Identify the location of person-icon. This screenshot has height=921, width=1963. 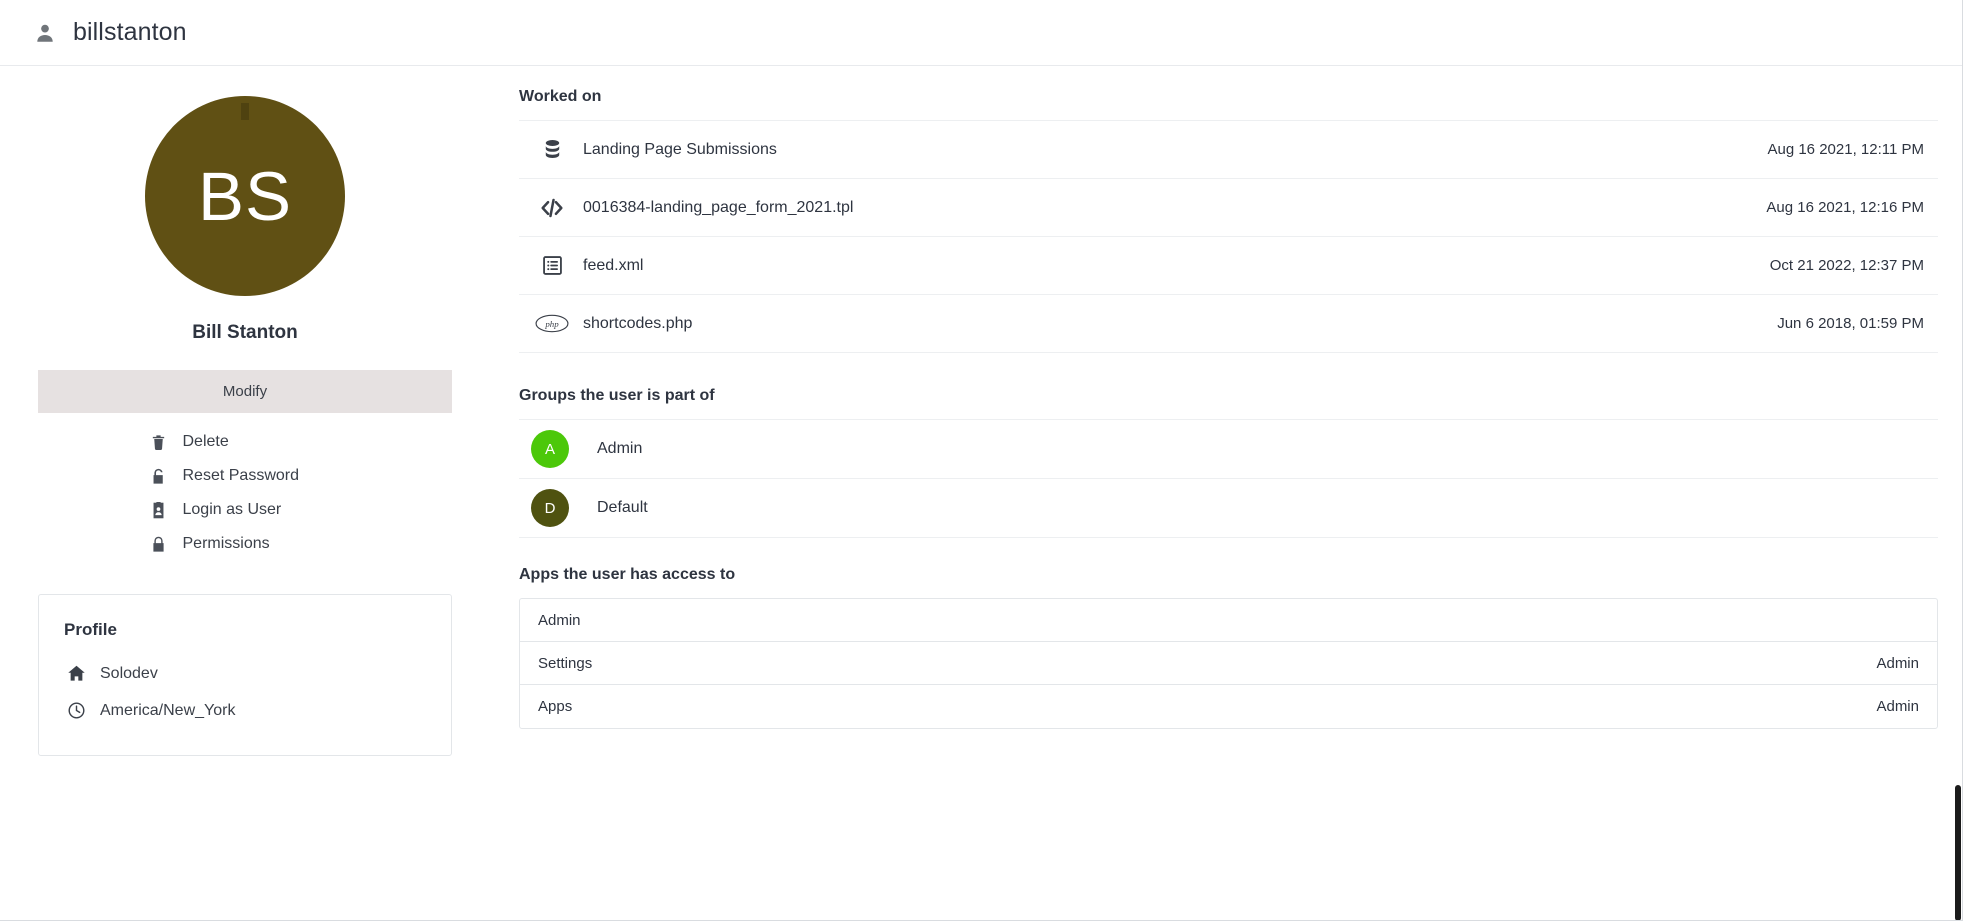
(45, 33).